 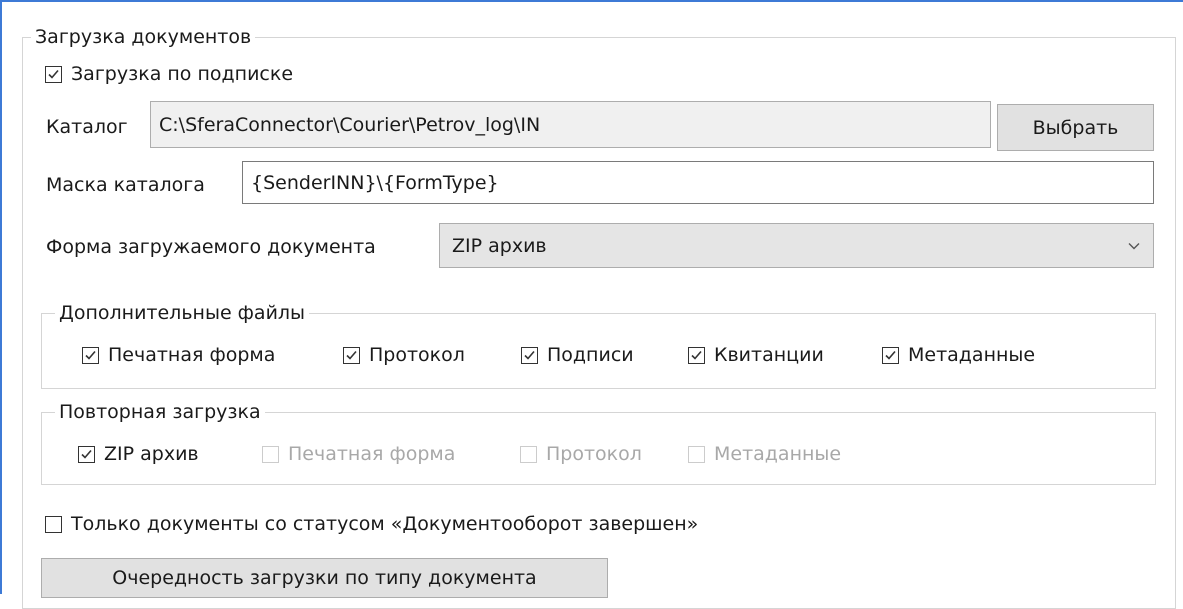 I want to click on window-frame-left, so click(x=1, y=297).